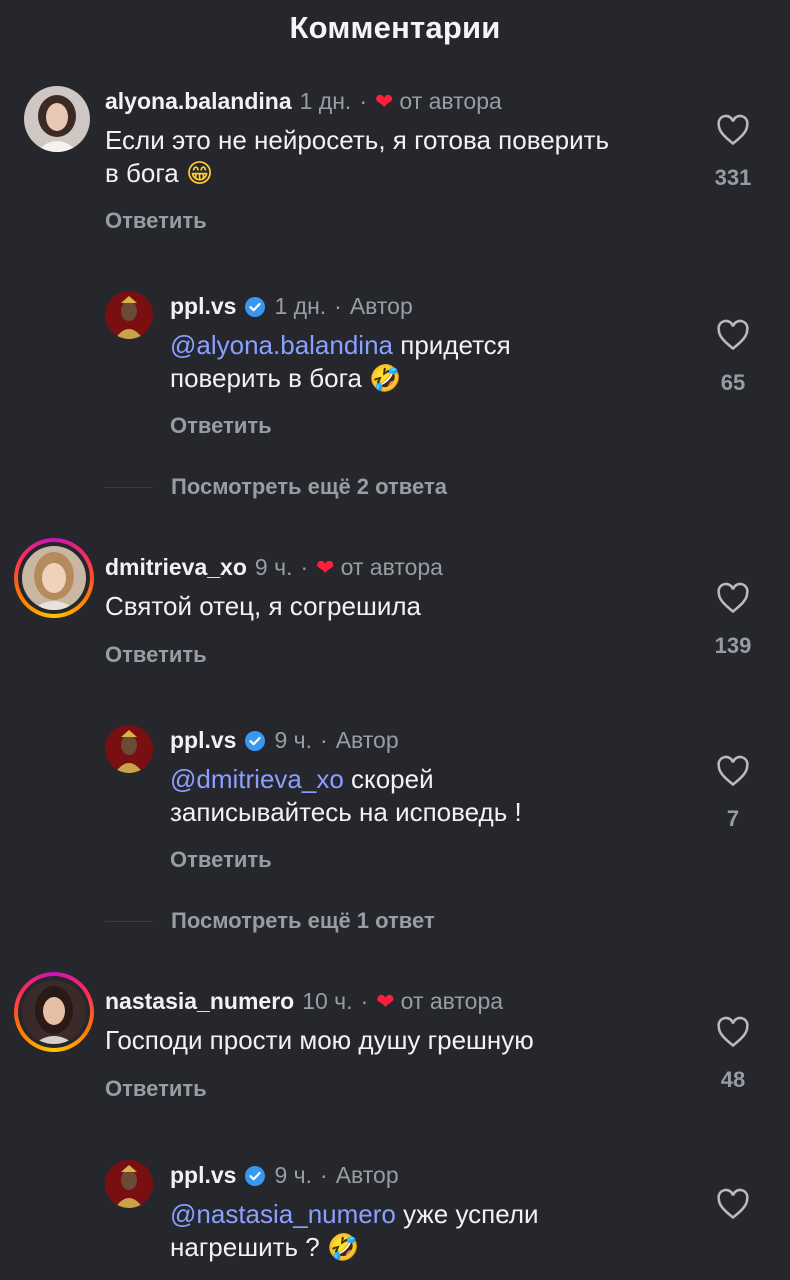 The image size is (790, 1280). I want to click on username: dmitrieva_xo, so click(176, 567).